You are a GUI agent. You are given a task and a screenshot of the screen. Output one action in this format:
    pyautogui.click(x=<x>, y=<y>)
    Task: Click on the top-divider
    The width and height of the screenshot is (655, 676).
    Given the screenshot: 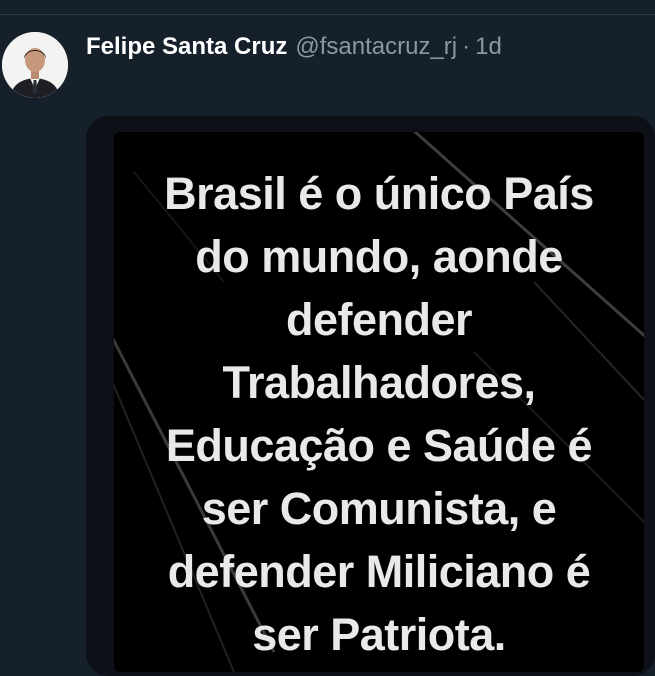 What is the action you would take?
    pyautogui.click(x=327, y=14)
    